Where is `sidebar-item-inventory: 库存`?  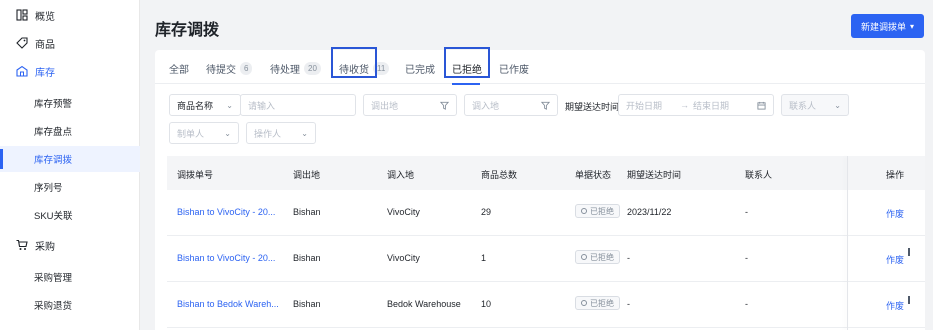
sidebar-item-inventory: 库存 is located at coordinates (70, 71).